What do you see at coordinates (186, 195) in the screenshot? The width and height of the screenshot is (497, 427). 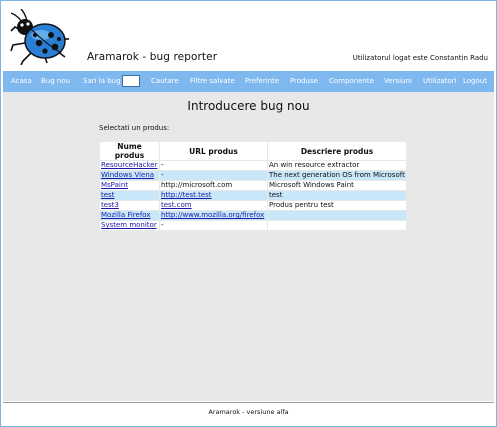 I see `product-url-link: http://test.test` at bounding box center [186, 195].